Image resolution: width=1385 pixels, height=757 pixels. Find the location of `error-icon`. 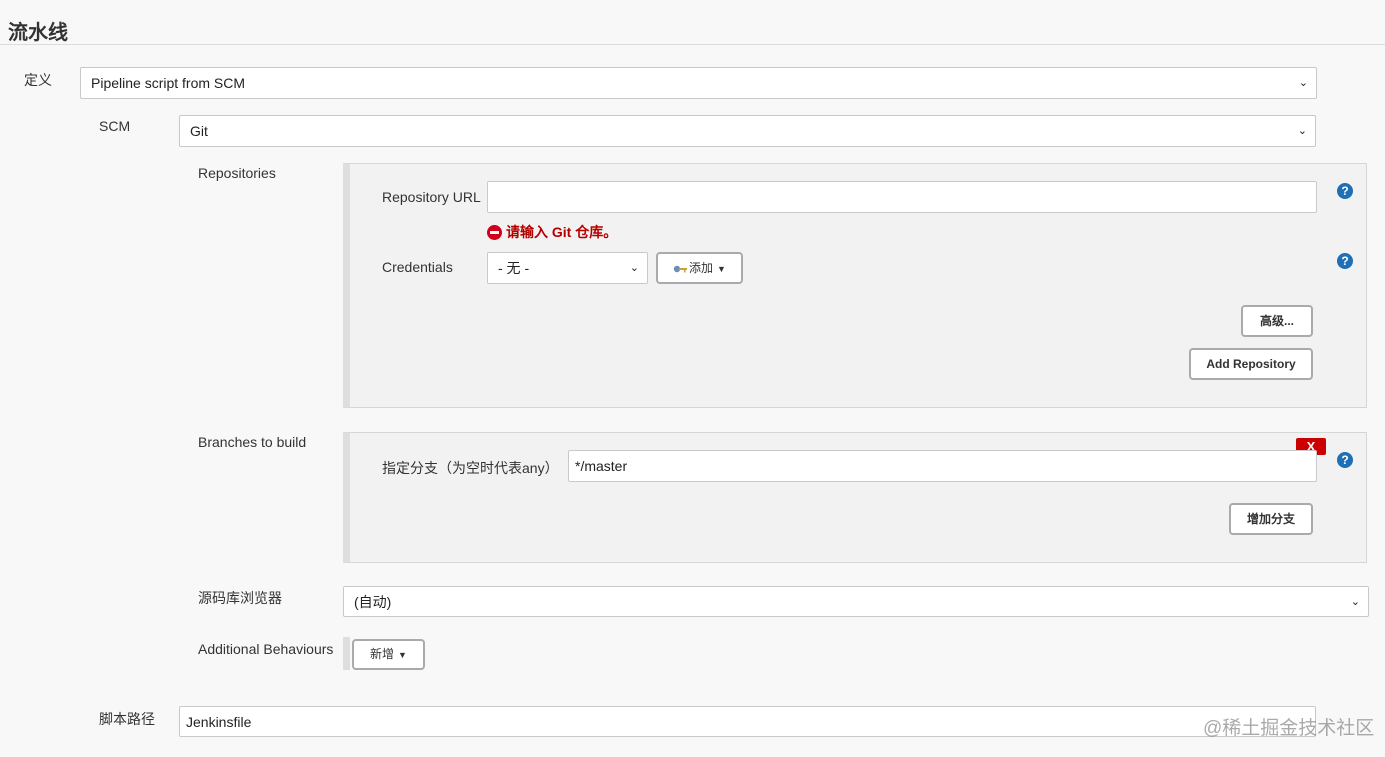

error-icon is located at coordinates (494, 232).